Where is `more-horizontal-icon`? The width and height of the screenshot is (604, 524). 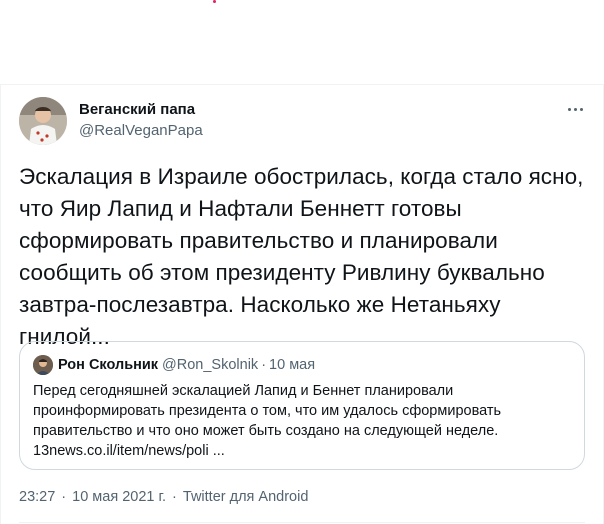 more-horizontal-icon is located at coordinates (575, 109).